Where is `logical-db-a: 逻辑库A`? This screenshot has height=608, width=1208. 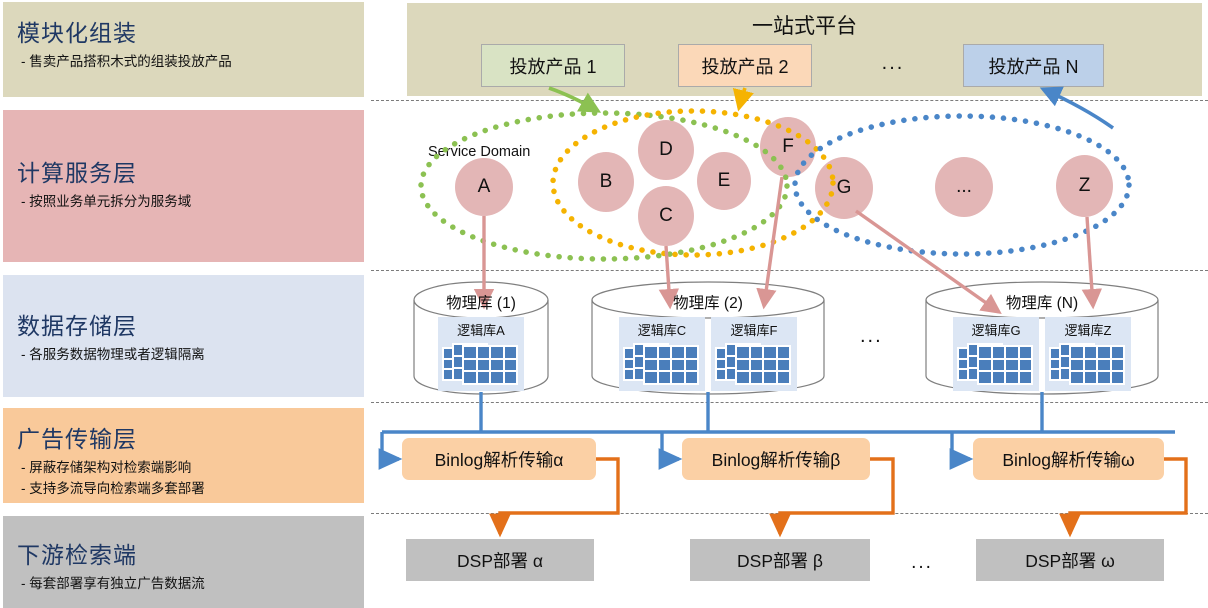 logical-db-a: 逻辑库A is located at coordinates (481, 354).